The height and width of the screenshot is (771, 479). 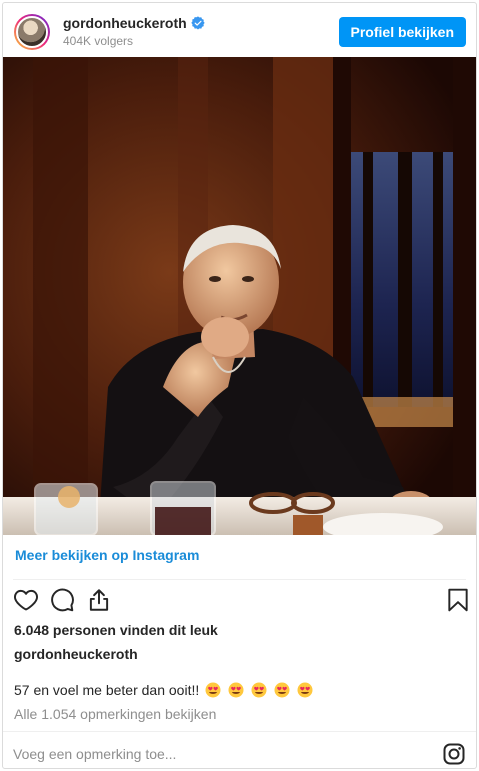 I want to click on action-bar, so click(x=239, y=601).